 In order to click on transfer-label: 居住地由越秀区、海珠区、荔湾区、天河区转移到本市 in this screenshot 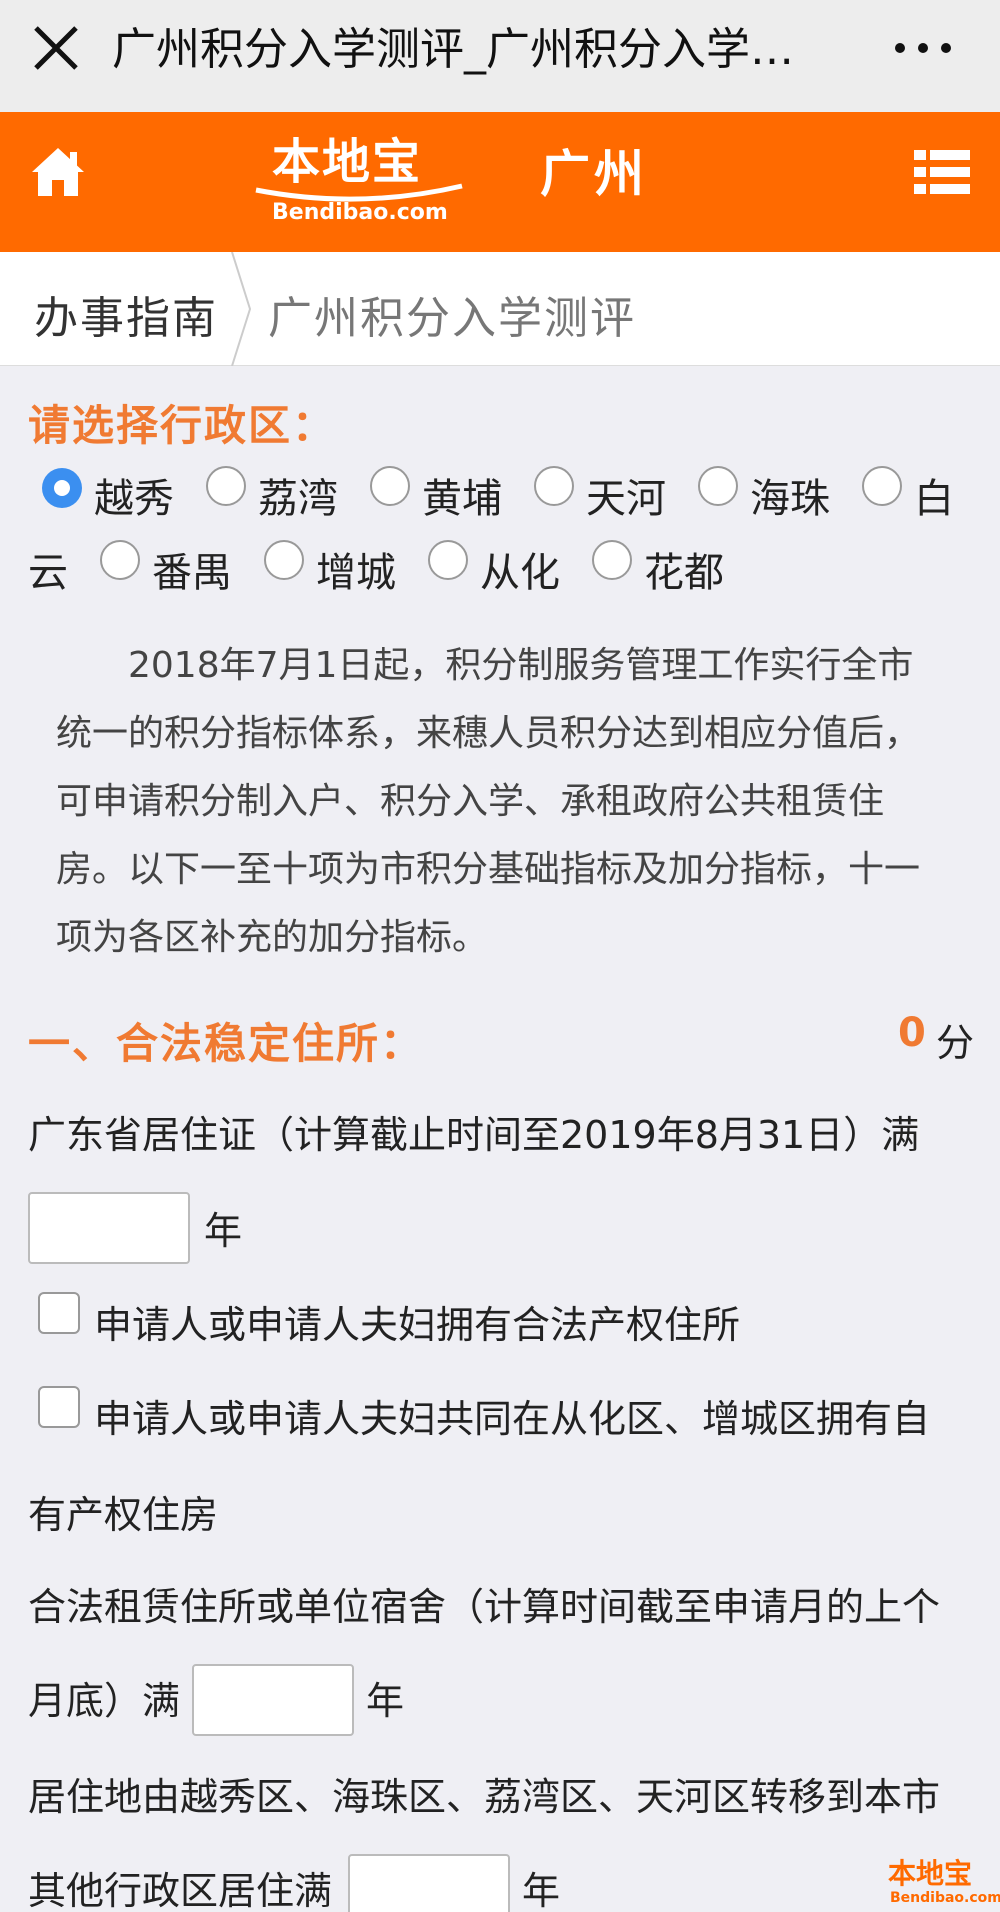, I will do `click(484, 1797)`.